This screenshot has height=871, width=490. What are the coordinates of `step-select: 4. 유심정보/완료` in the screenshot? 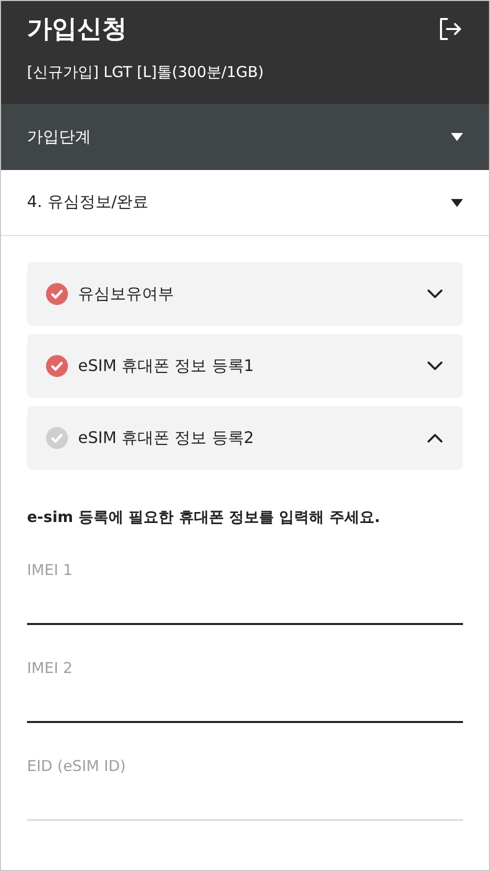 It's located at (245, 203).